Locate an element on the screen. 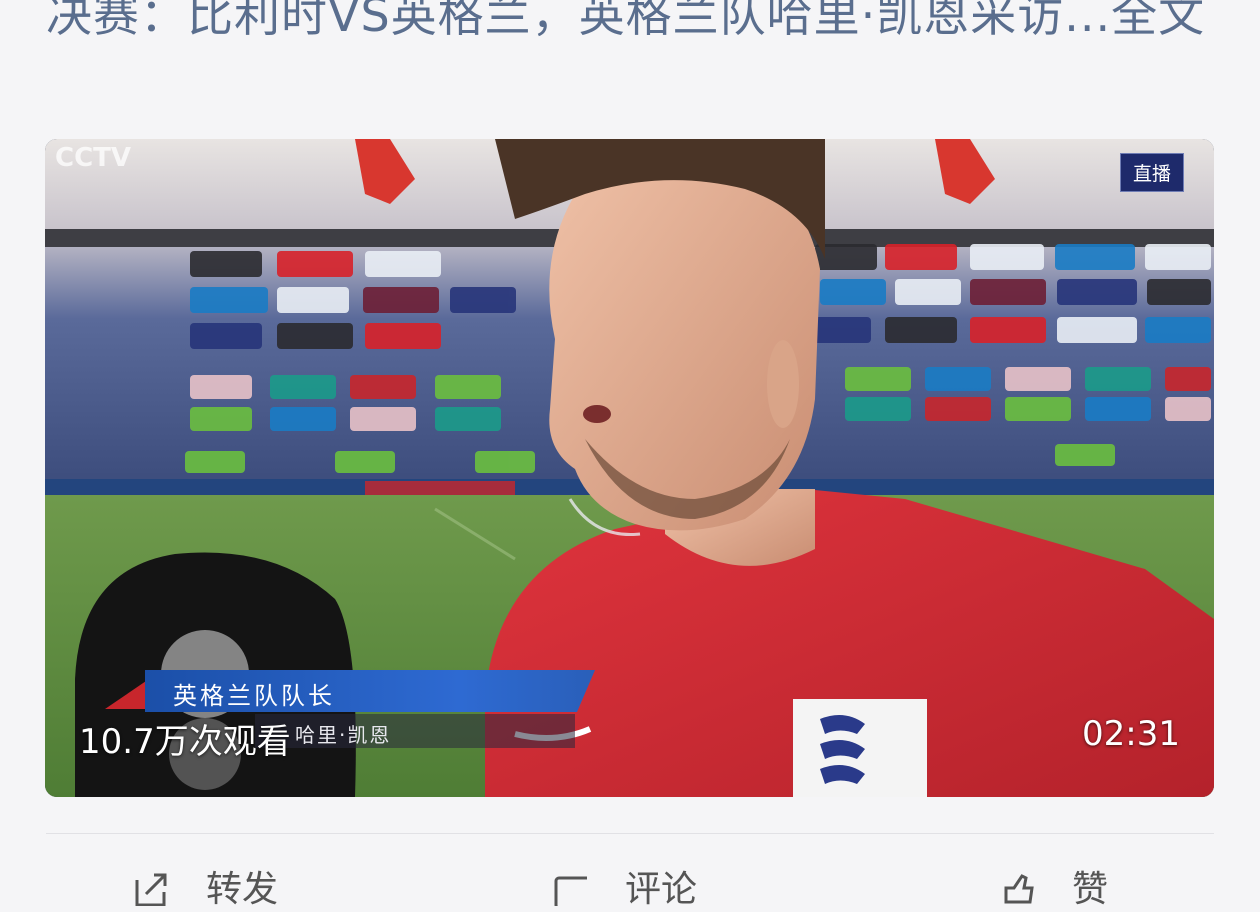  view-count: 10.7万次观看 is located at coordinates (185, 742).